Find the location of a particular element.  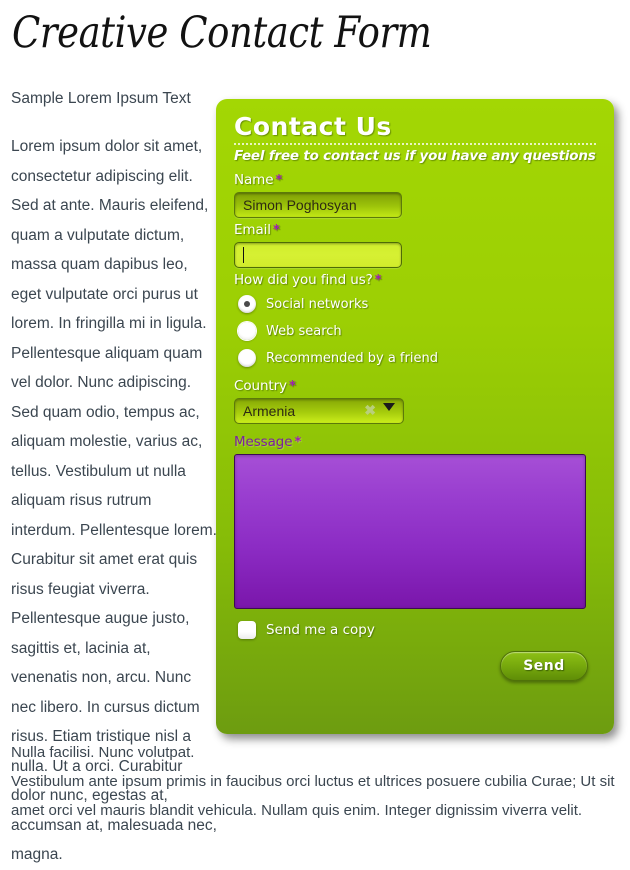

radio-option-web-search: Web search is located at coordinates (417, 331).